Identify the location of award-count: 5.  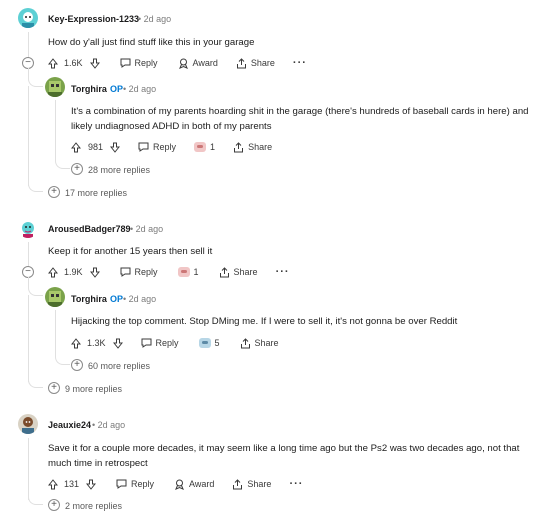
(217, 343).